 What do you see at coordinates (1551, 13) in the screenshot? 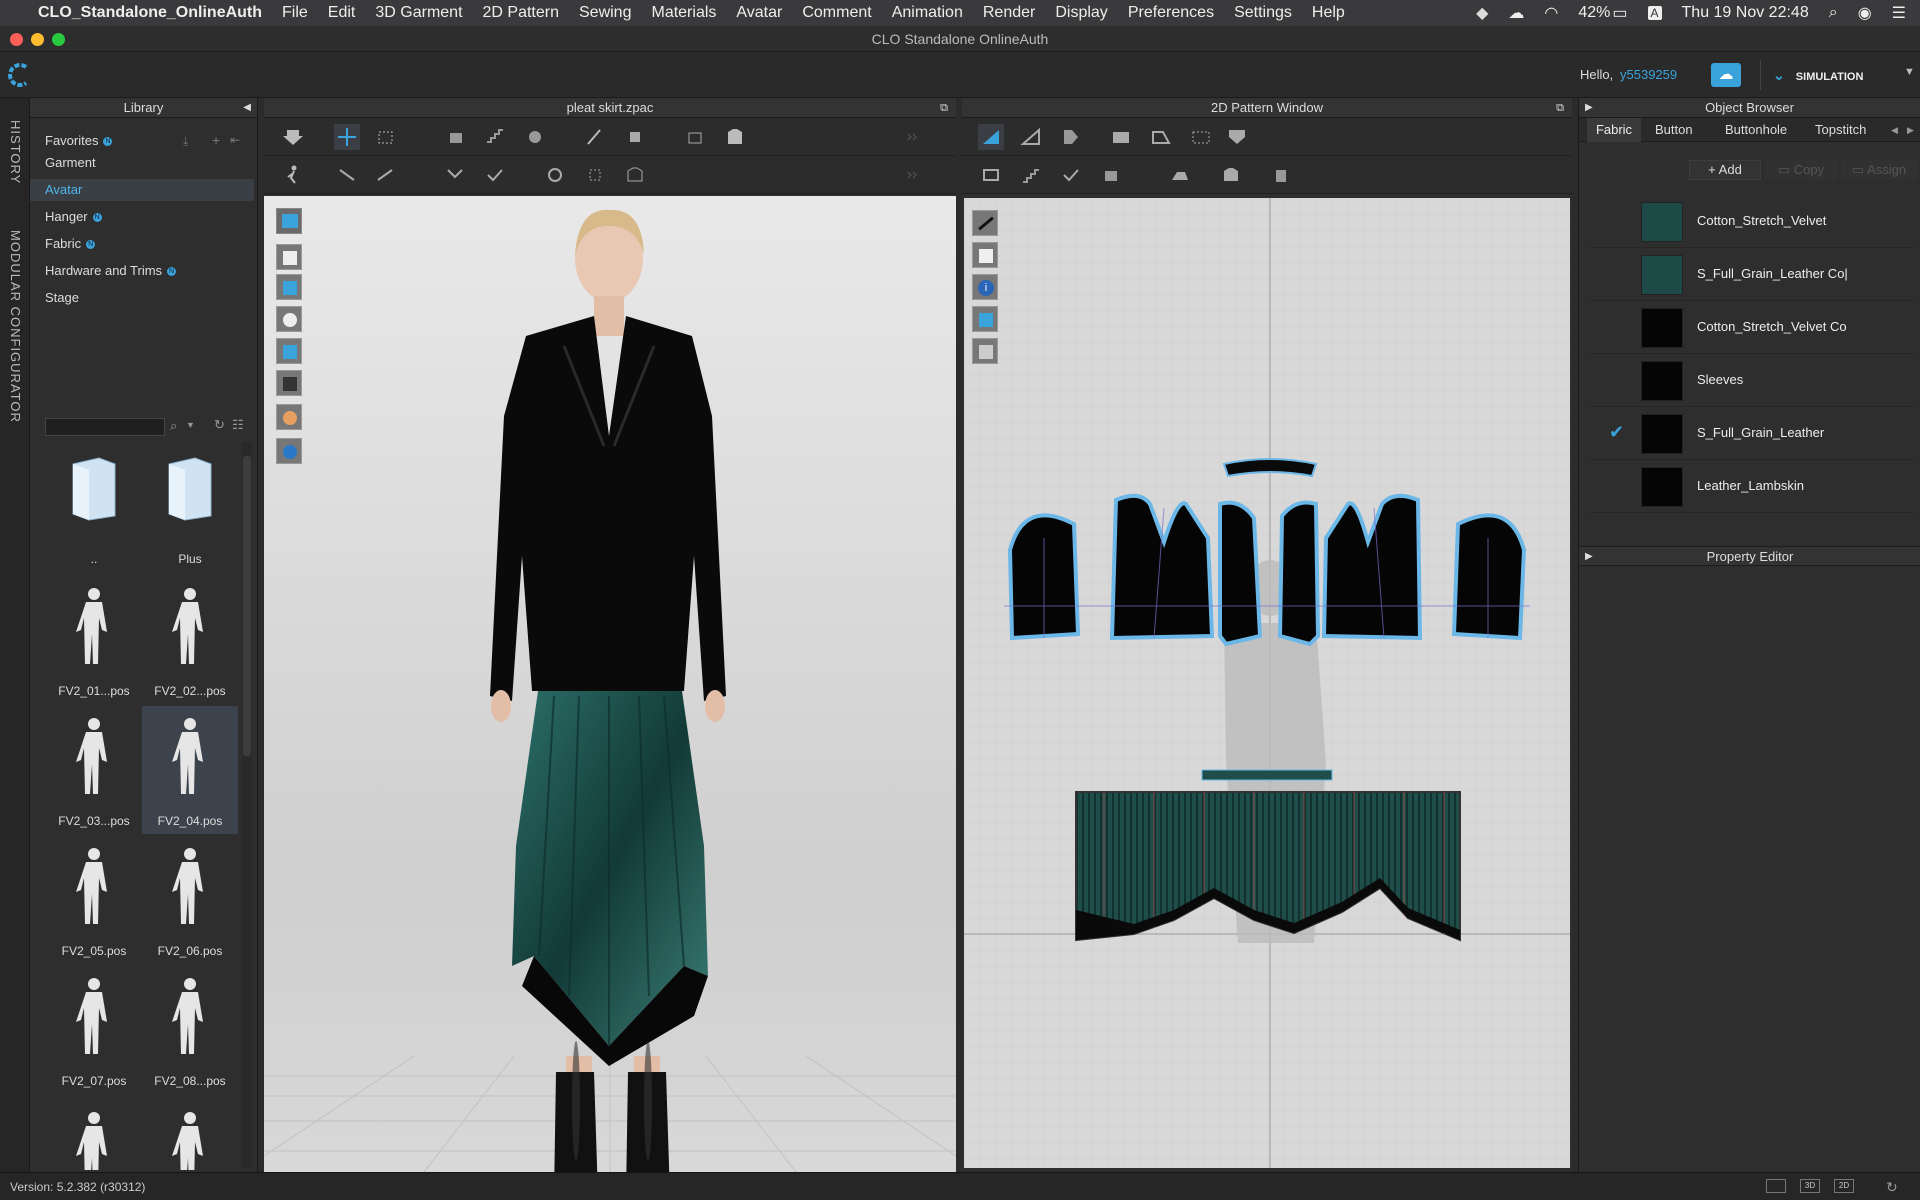
I see `wifi-icon: ◠` at bounding box center [1551, 13].